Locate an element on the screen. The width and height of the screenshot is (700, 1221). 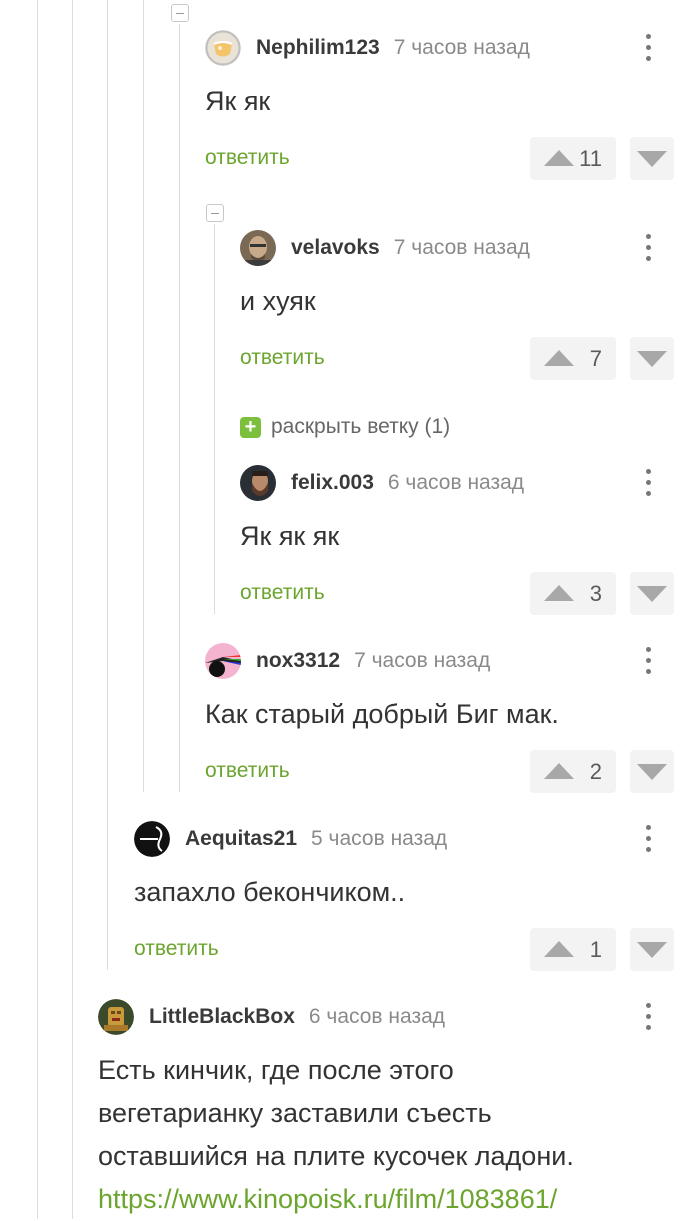
aequitas-logo-icon is located at coordinates (152, 839).